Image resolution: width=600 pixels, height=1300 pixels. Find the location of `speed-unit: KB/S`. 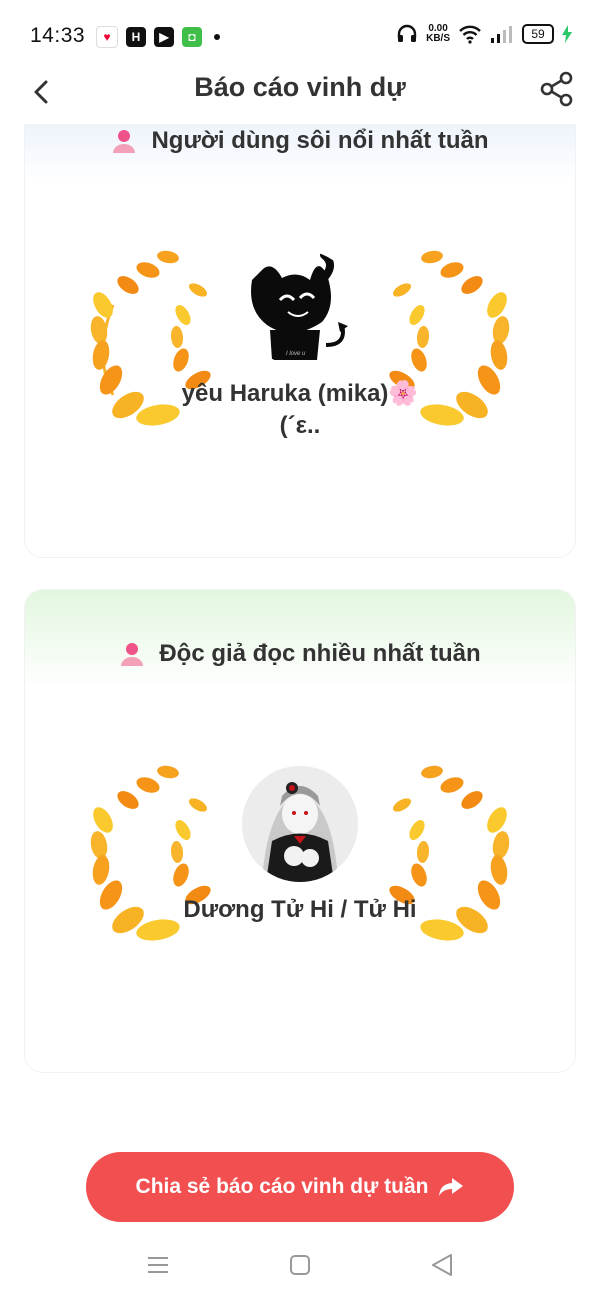

speed-unit: KB/S is located at coordinates (438, 38).